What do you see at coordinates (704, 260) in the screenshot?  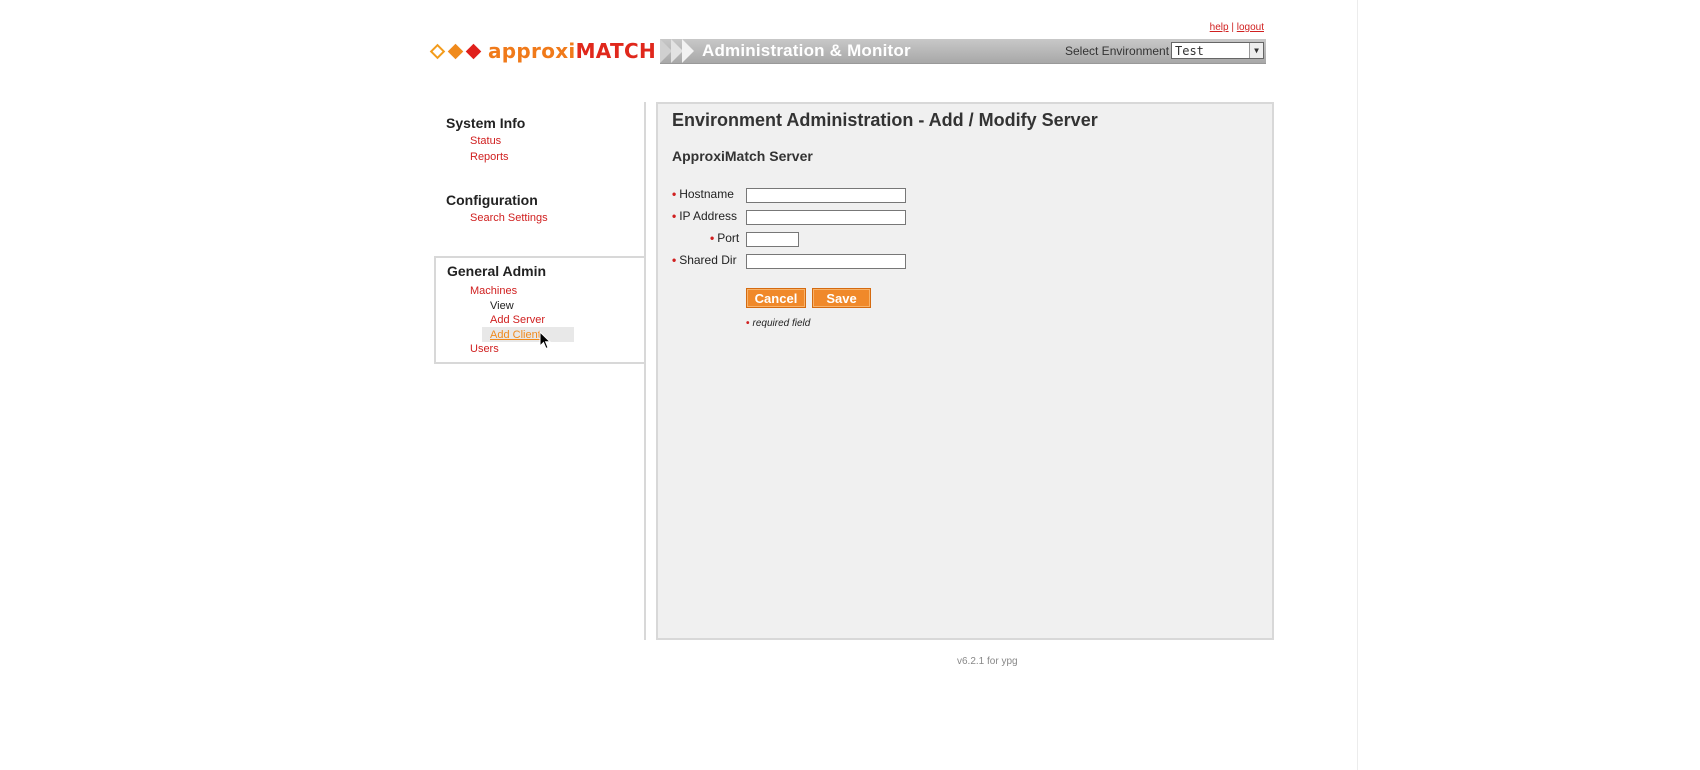 I see `shared-dir-label: • Shared Dir` at bounding box center [704, 260].